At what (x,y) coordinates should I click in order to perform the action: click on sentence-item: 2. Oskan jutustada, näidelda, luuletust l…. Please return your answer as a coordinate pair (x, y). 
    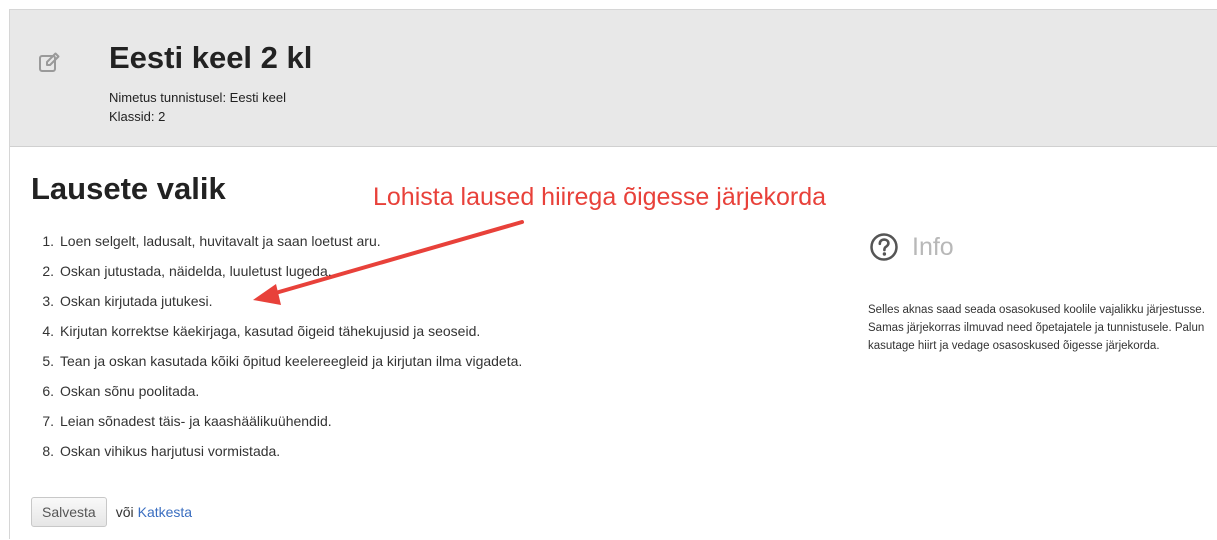
    Looking at the image, I should click on (279, 277).